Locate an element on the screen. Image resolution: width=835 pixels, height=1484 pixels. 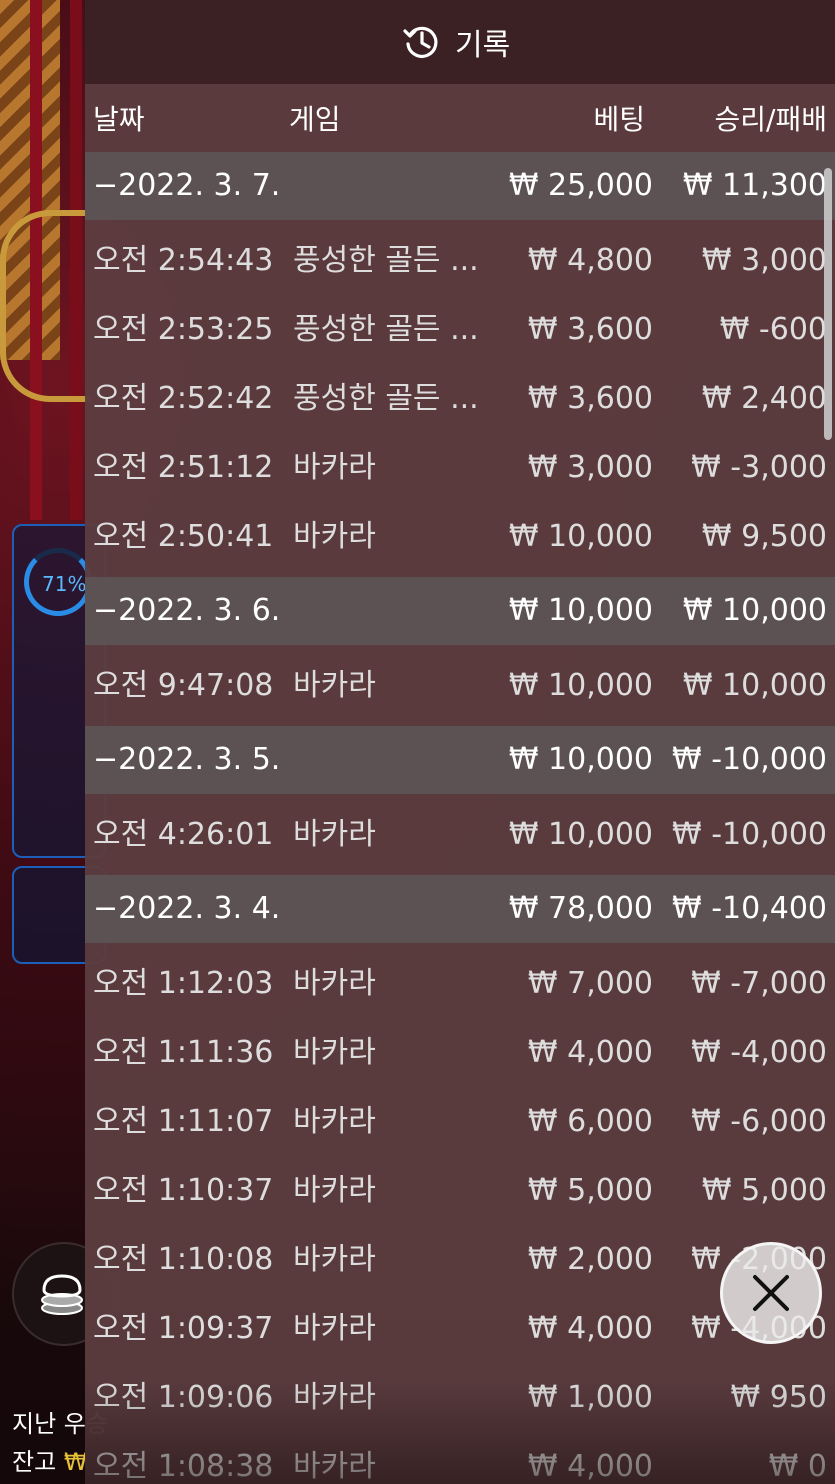
date-group-row: −2022. 3. 7. ₩ 25,000 ₩ 11,300 is located at coordinates (460, 186).